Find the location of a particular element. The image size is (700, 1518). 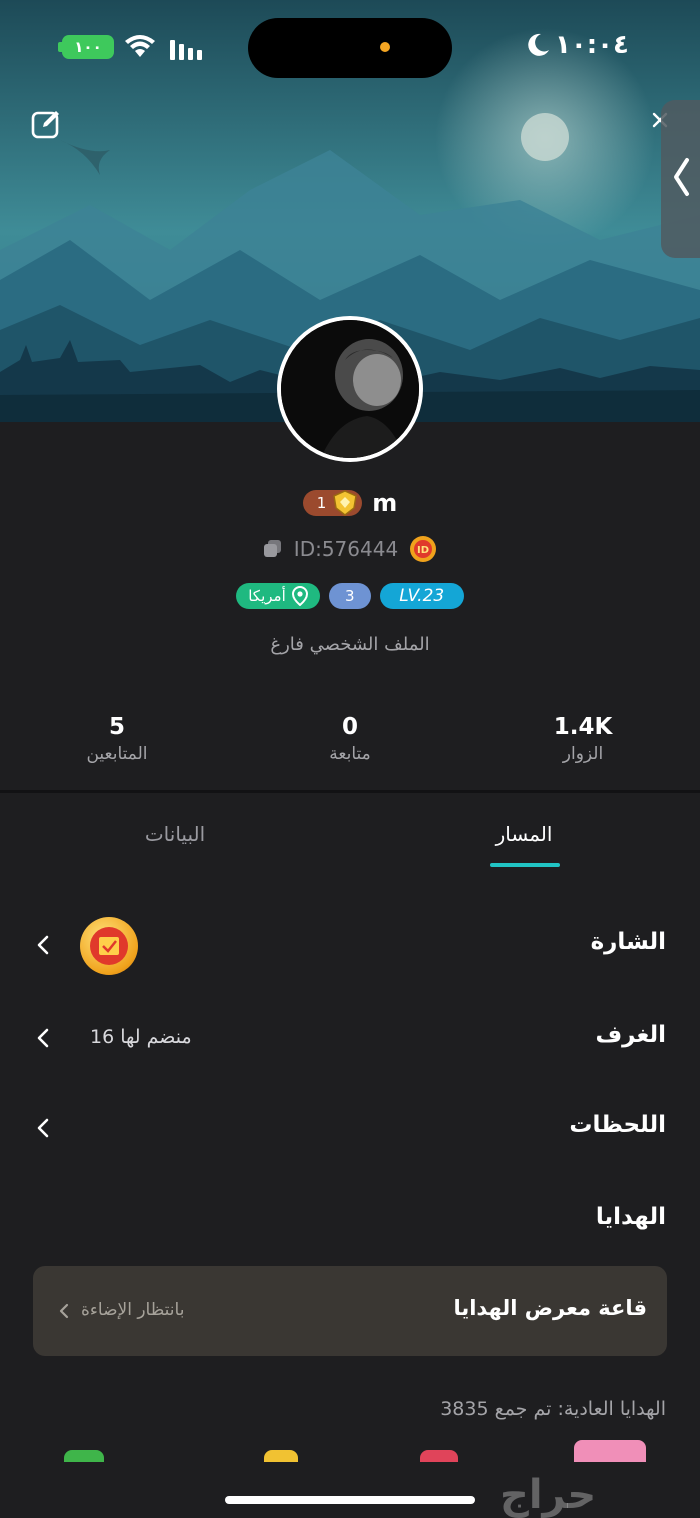

gifts-count: الهدايا العادية: تم جمع 3835 is located at coordinates (553, 1409).